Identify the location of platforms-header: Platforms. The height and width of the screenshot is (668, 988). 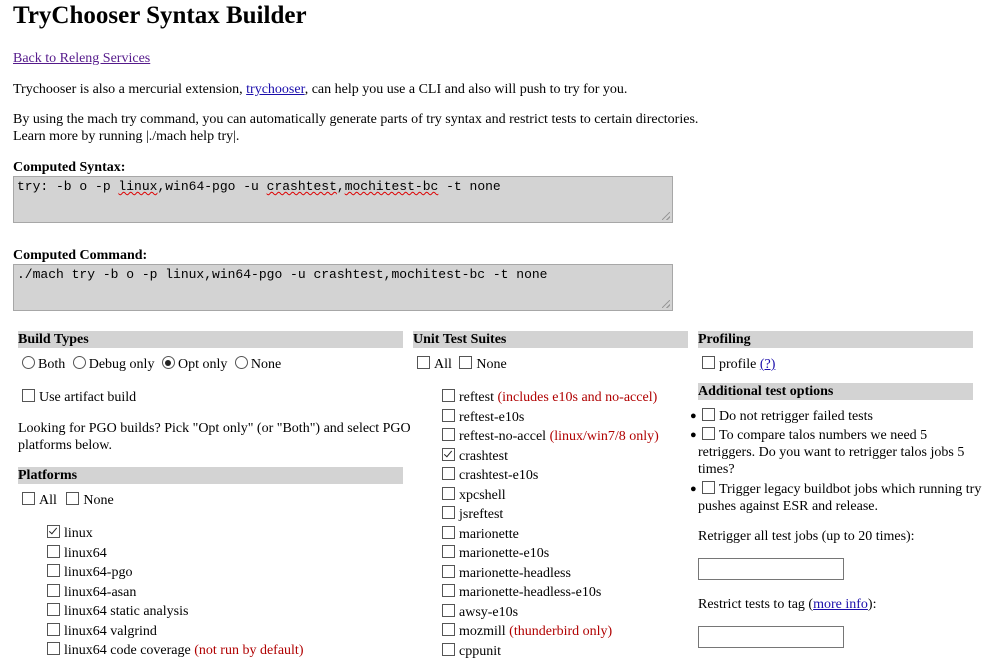
(210, 475).